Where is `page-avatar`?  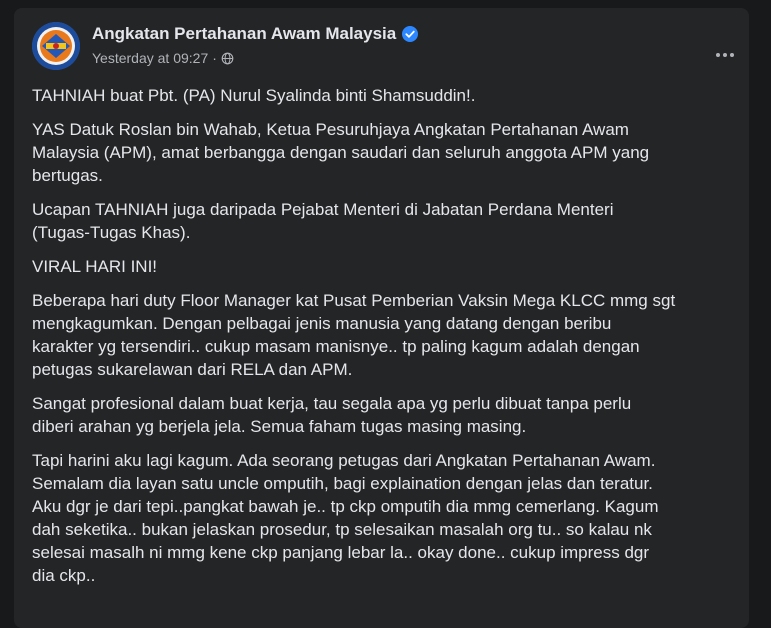 page-avatar is located at coordinates (56, 46).